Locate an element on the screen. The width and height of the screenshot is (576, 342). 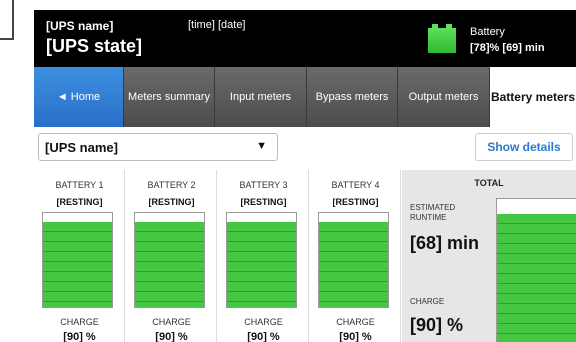
total-charge-fill is located at coordinates (536, 278).